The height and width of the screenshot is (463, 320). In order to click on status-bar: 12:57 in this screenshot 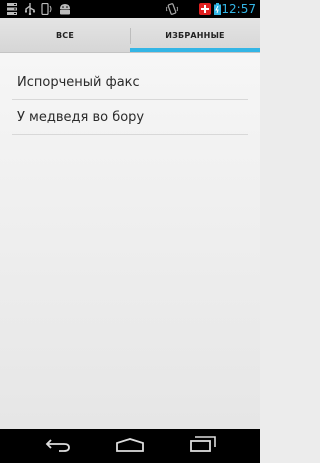, I will do `click(130, 9)`.